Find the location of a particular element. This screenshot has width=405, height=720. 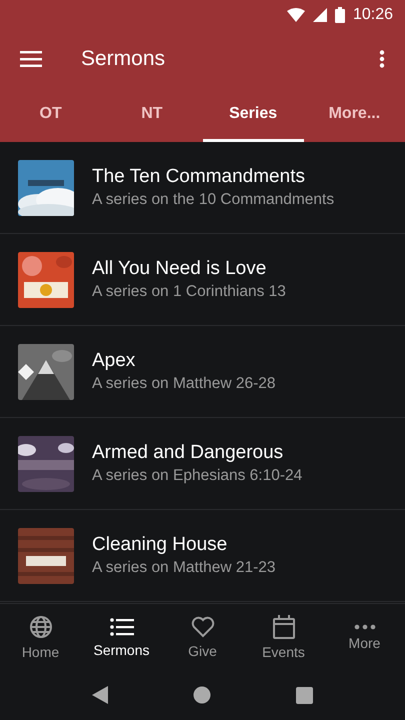

toolbar-title: Sermons is located at coordinates (123, 59).